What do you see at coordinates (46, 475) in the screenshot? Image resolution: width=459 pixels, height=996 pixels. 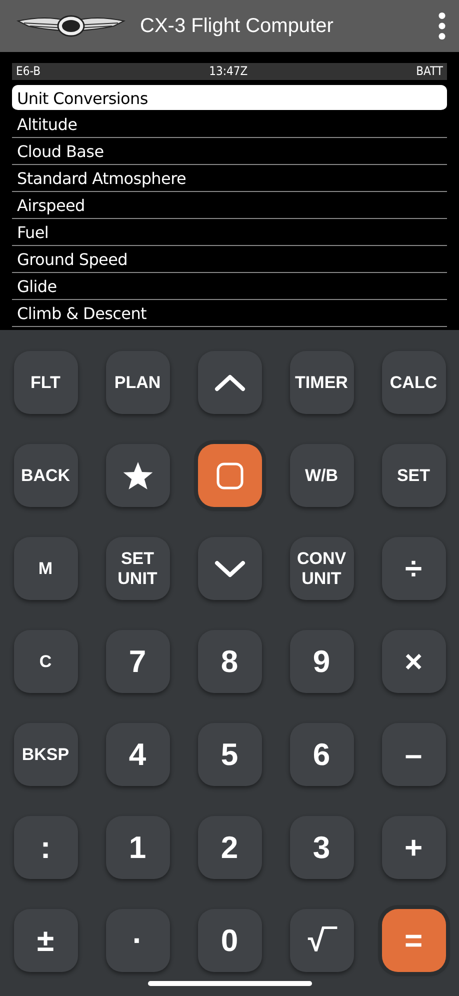 I see `keypad-key: BACK` at bounding box center [46, 475].